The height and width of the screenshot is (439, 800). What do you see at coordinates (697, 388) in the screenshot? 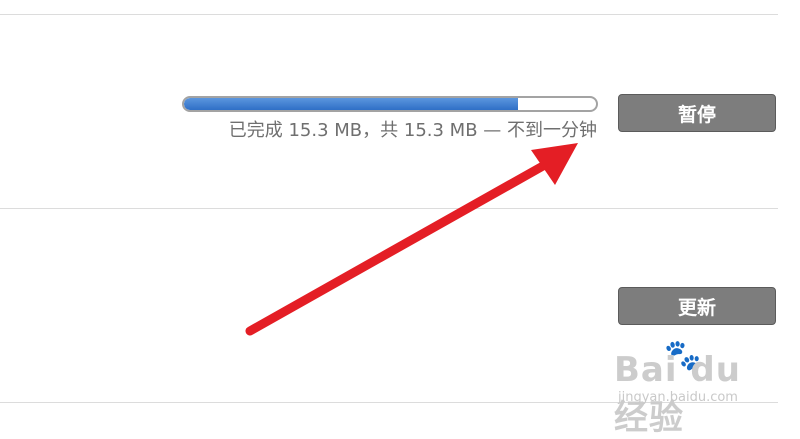
I see `baidu-jingyan-watermark: 🐾 Bai du 经验 jingyan.baidu.com` at bounding box center [697, 388].